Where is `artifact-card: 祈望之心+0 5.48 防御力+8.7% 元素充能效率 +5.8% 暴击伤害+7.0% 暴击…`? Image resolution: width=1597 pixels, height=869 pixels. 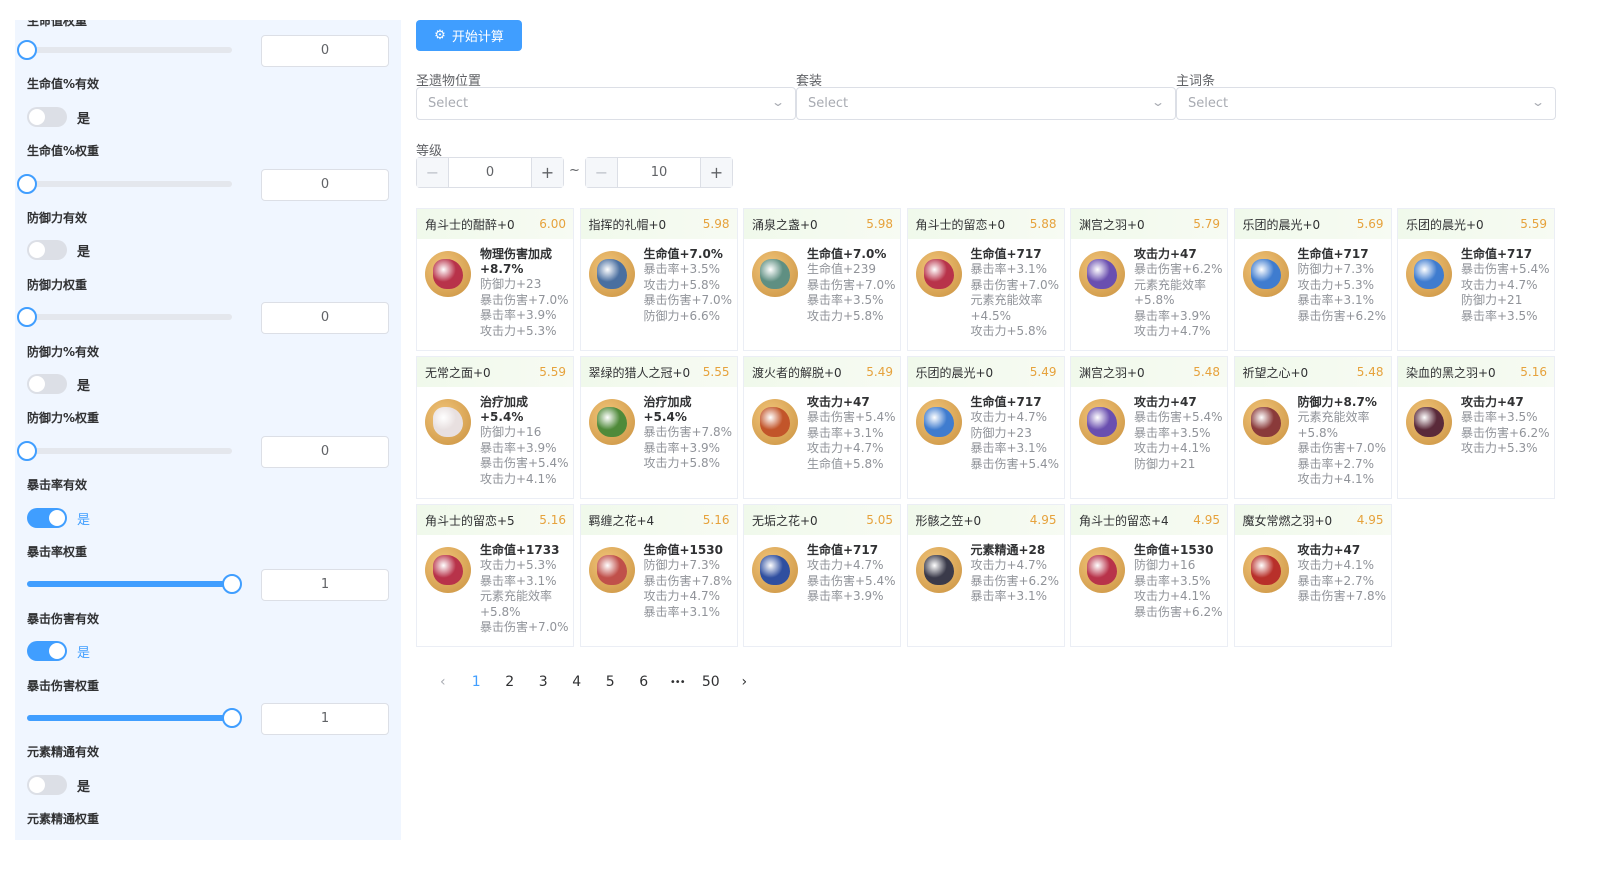
artifact-card: 祈望之心+0 5.48 防御力+8.7% 元素充能效率 +5.8% 暴击伤害+7.0% 暴击… is located at coordinates (1312, 427).